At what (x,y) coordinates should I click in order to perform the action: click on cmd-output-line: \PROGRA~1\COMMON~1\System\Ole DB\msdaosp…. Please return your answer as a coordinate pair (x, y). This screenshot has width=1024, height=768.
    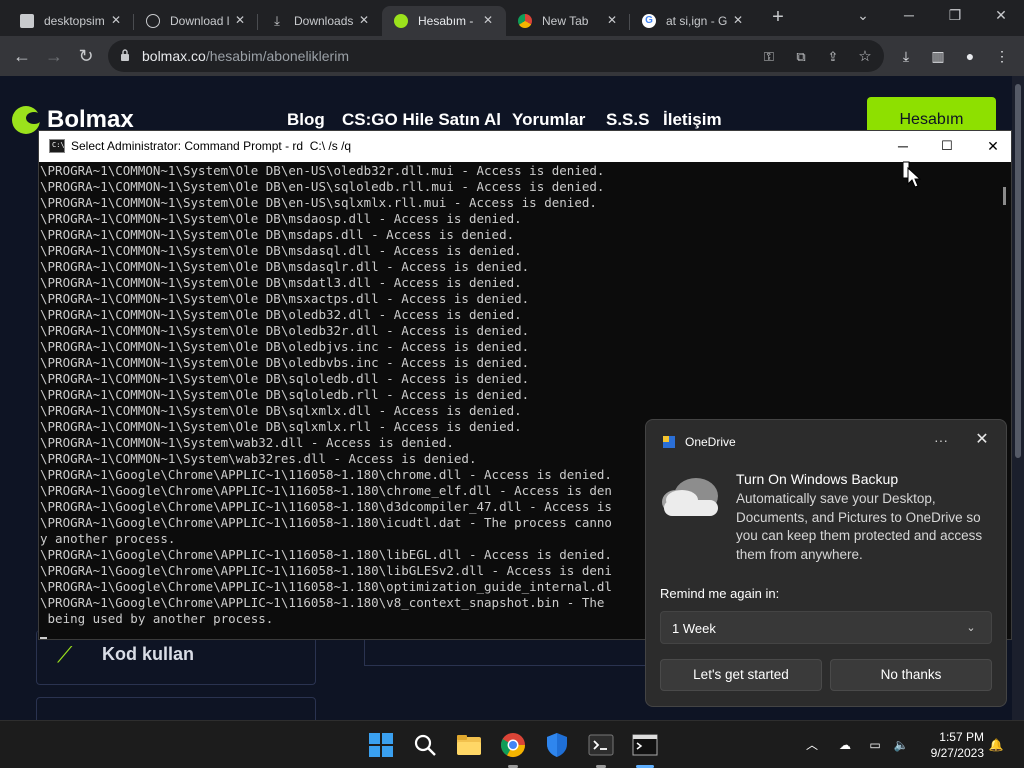
    Looking at the image, I should click on (281, 218).